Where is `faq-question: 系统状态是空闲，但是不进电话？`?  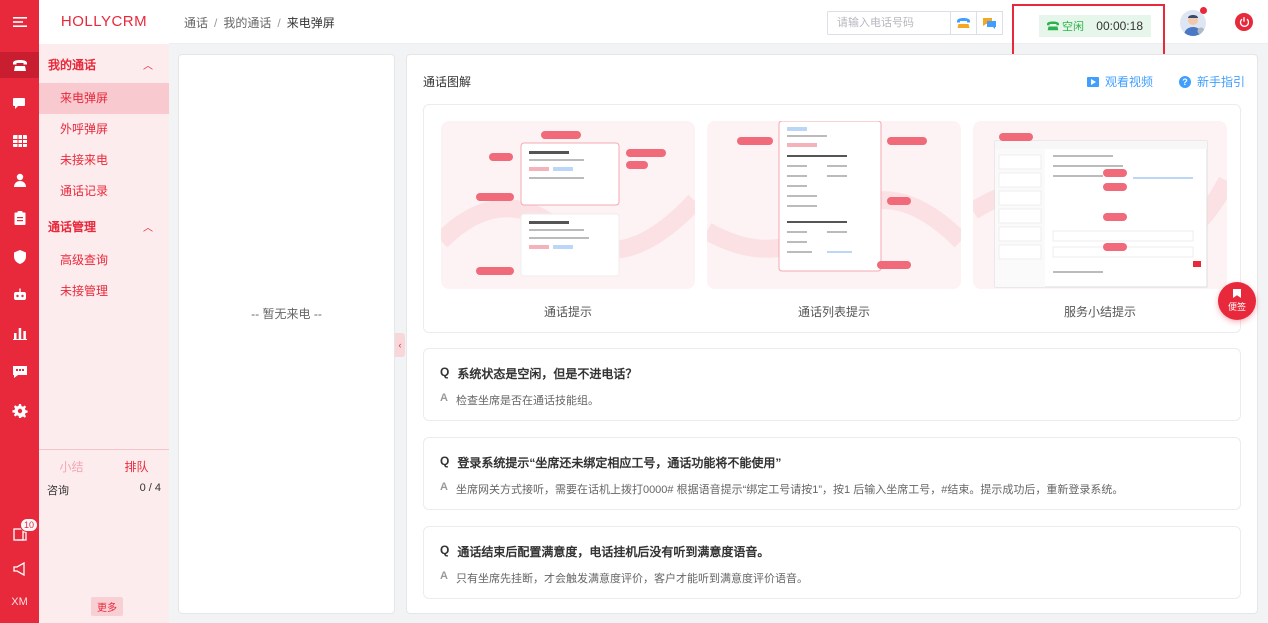 faq-question: 系统状态是空闲，但是不进电话？ is located at coordinates (547, 374).